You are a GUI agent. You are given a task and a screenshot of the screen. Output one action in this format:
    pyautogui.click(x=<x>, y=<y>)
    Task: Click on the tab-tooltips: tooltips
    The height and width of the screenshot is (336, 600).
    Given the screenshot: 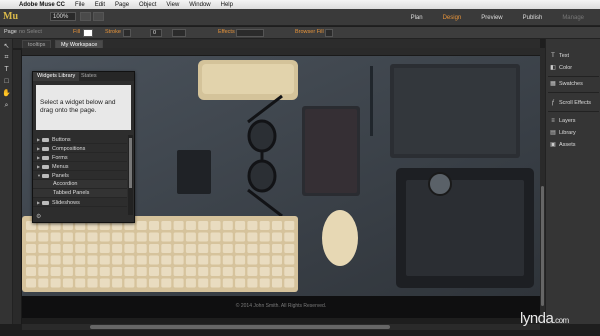 What is the action you would take?
    pyautogui.click(x=37, y=44)
    